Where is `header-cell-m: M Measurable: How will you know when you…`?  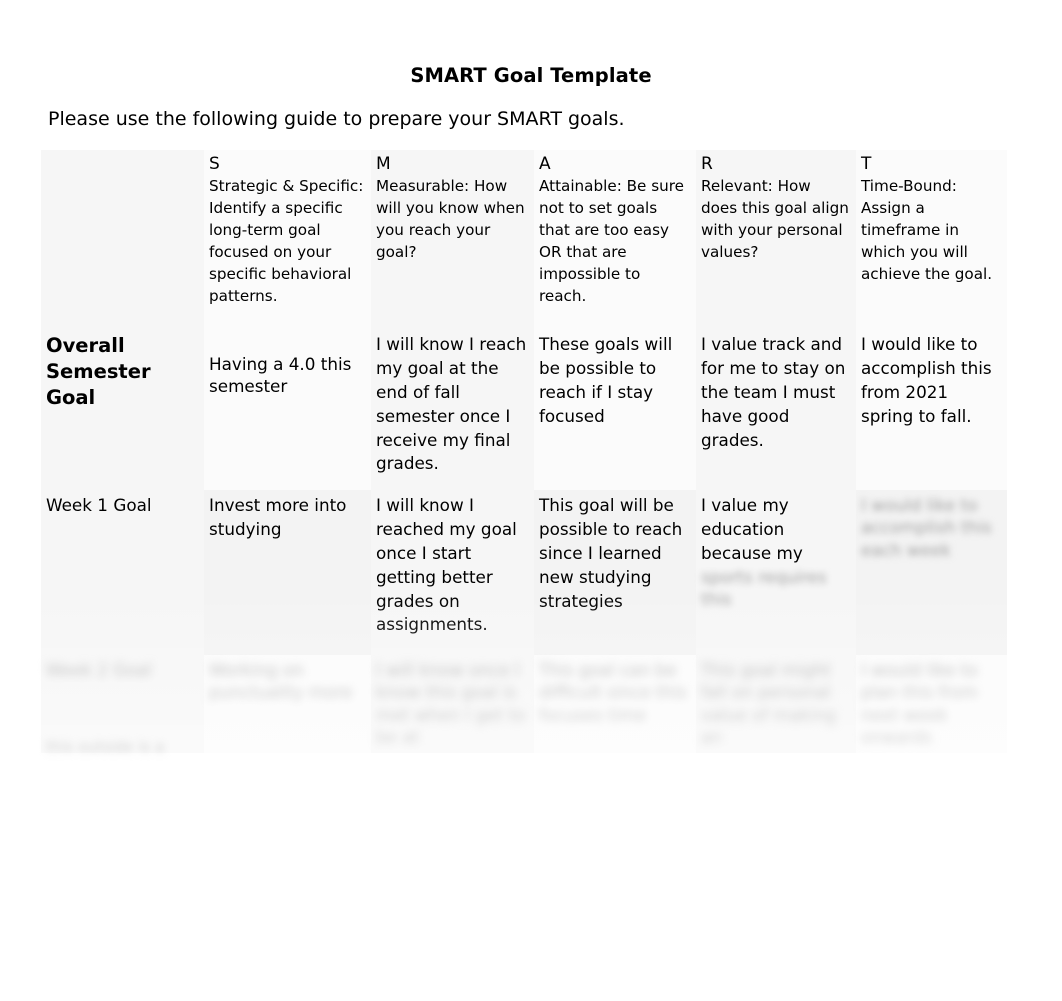 header-cell-m: M Measurable: How will you know when you… is located at coordinates (452, 239).